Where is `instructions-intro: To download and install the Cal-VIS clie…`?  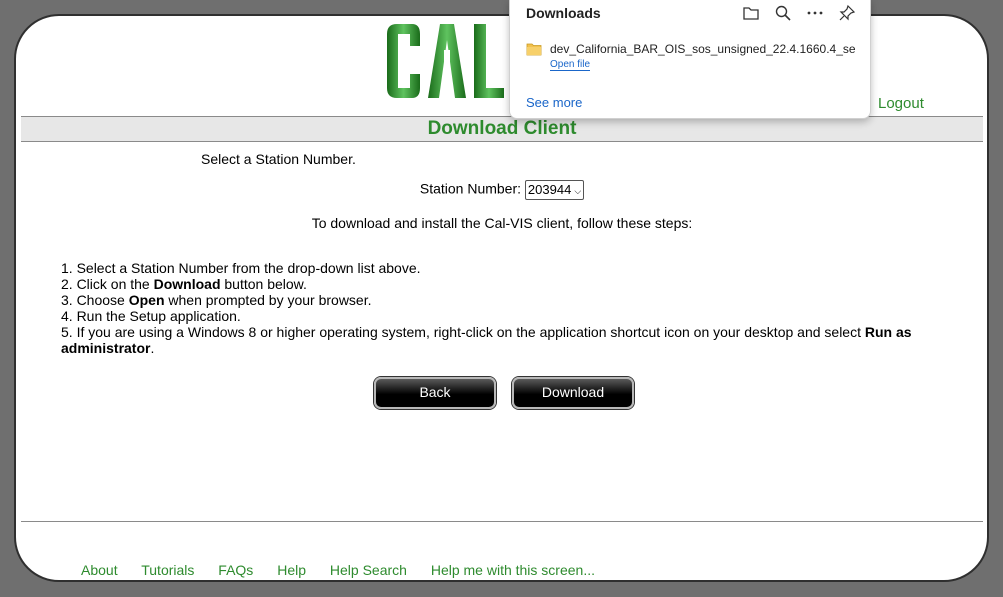
instructions-intro: To download and install the Cal-VIS clie… is located at coordinates (502, 223).